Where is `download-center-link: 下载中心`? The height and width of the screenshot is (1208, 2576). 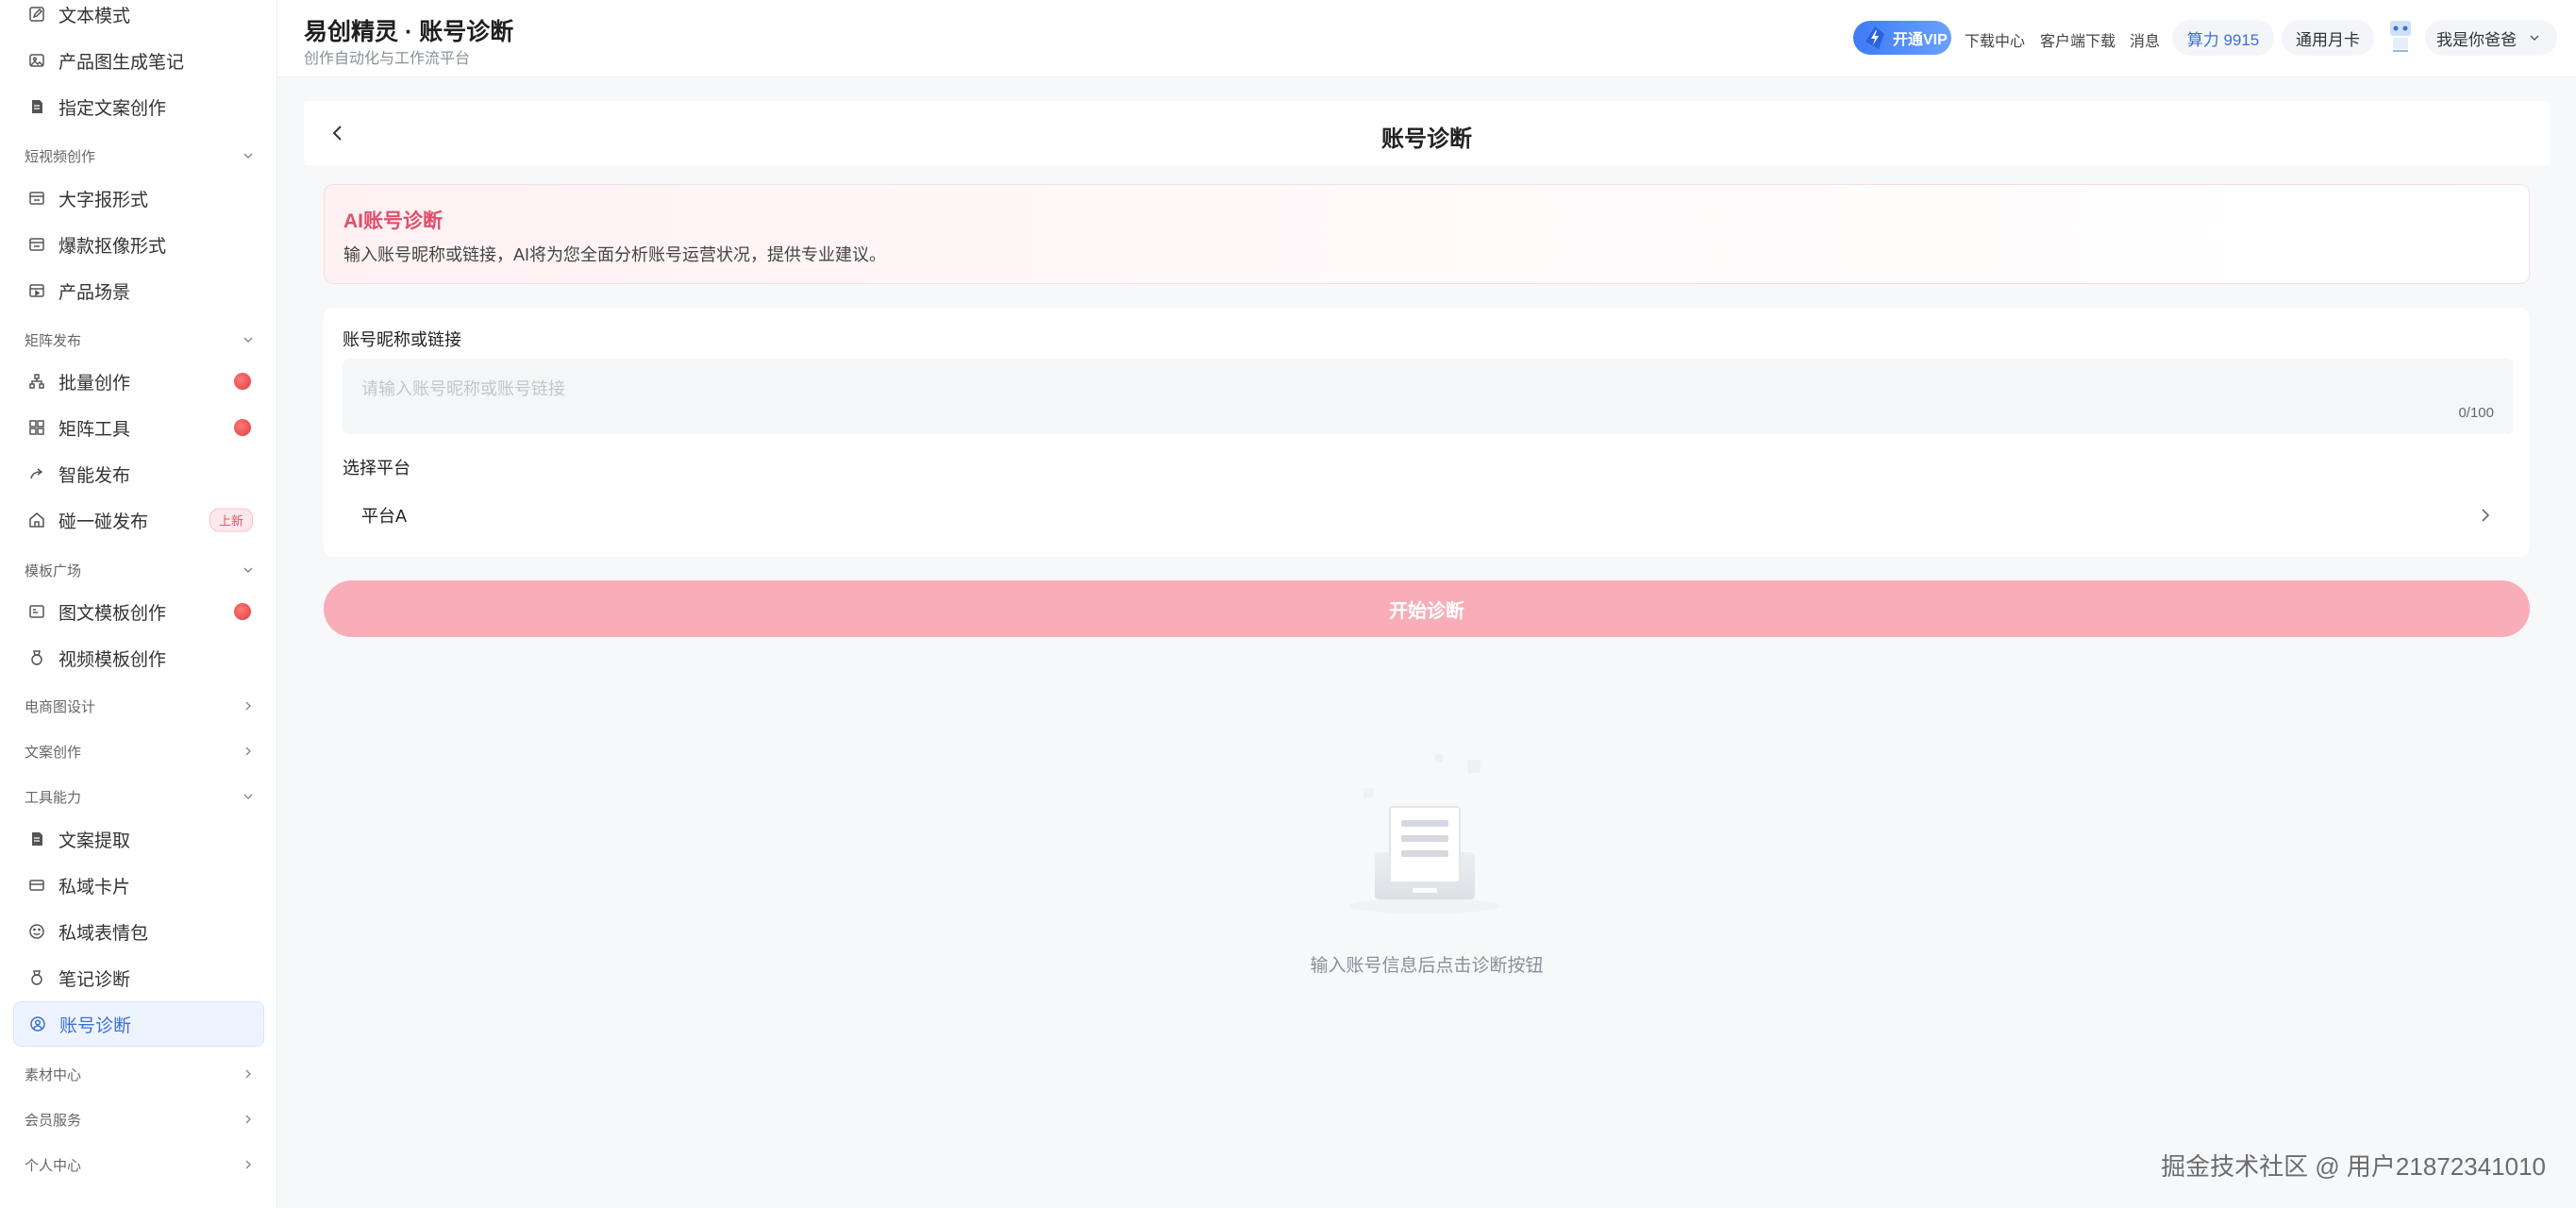 download-center-link: 下载中心 is located at coordinates (1995, 39).